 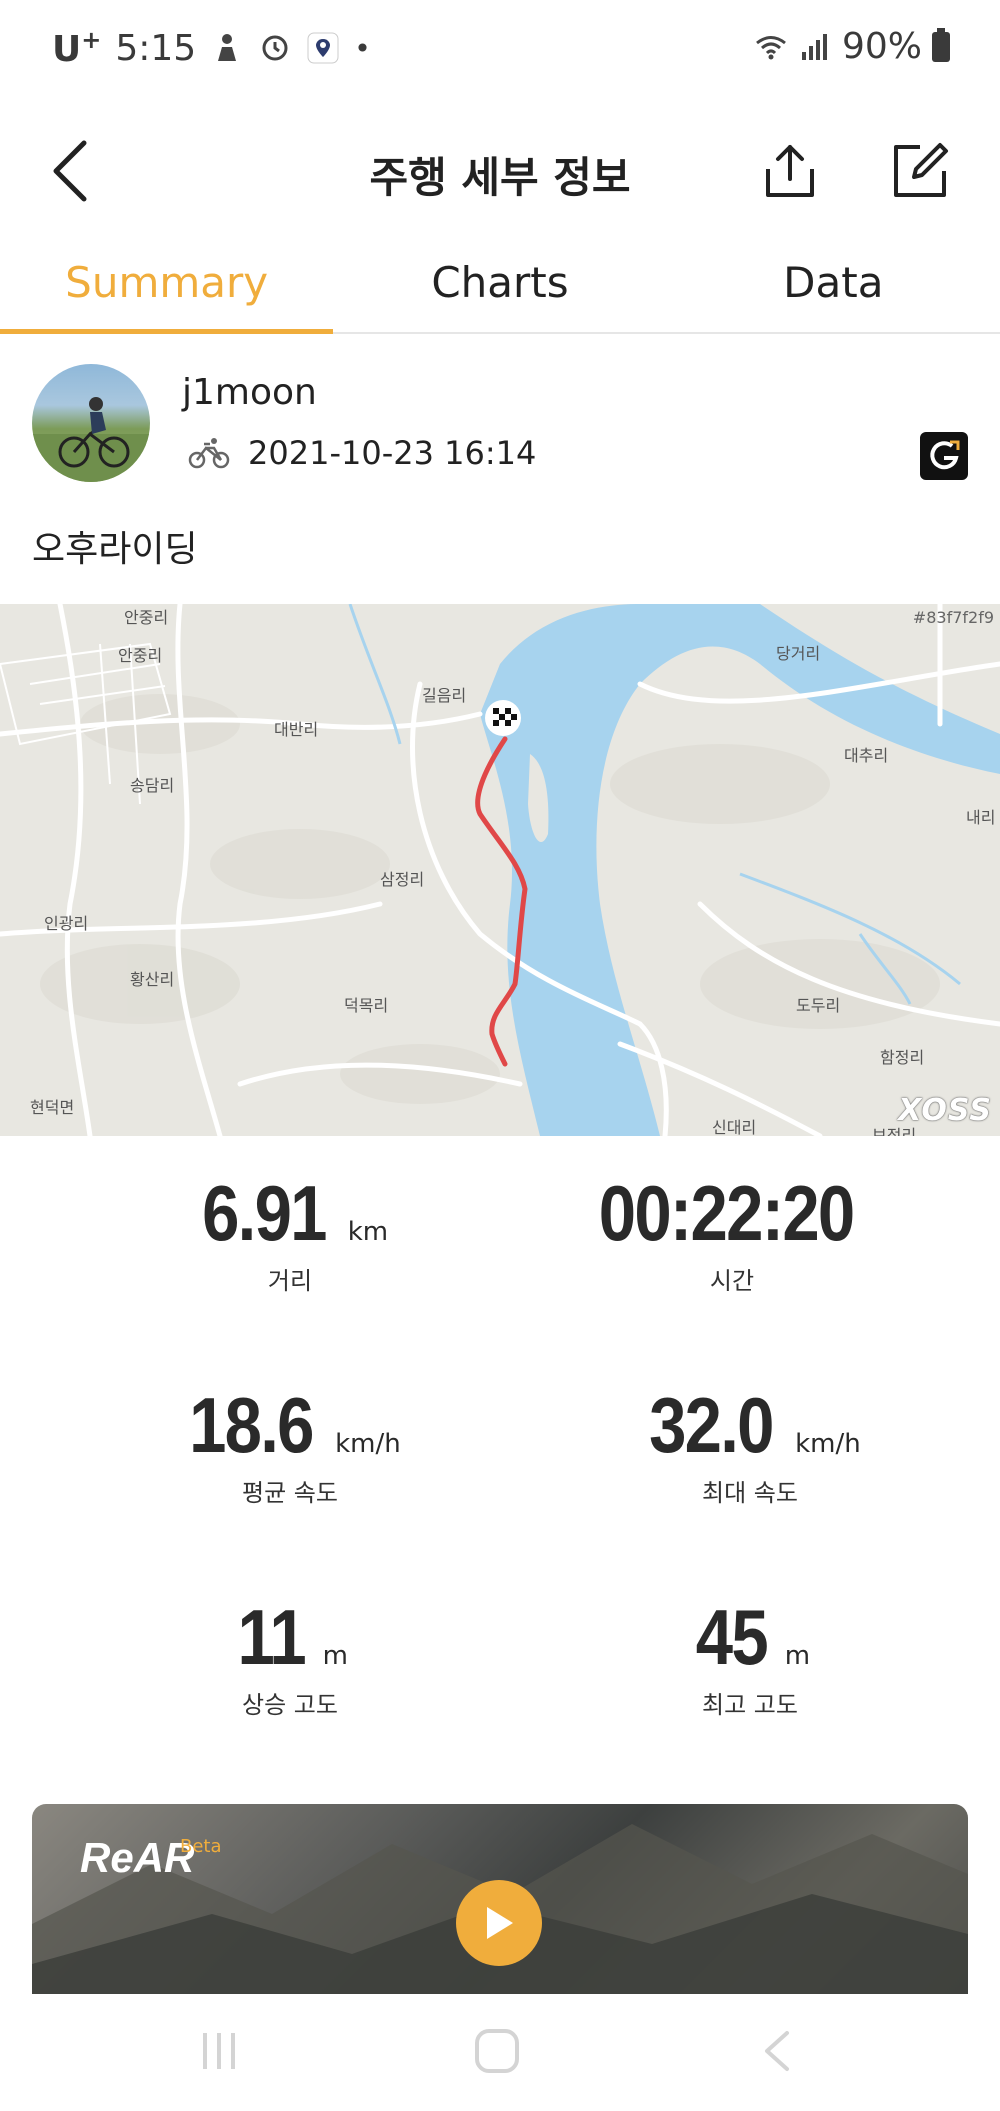 I want to click on edit-icon, so click(x=921, y=170).